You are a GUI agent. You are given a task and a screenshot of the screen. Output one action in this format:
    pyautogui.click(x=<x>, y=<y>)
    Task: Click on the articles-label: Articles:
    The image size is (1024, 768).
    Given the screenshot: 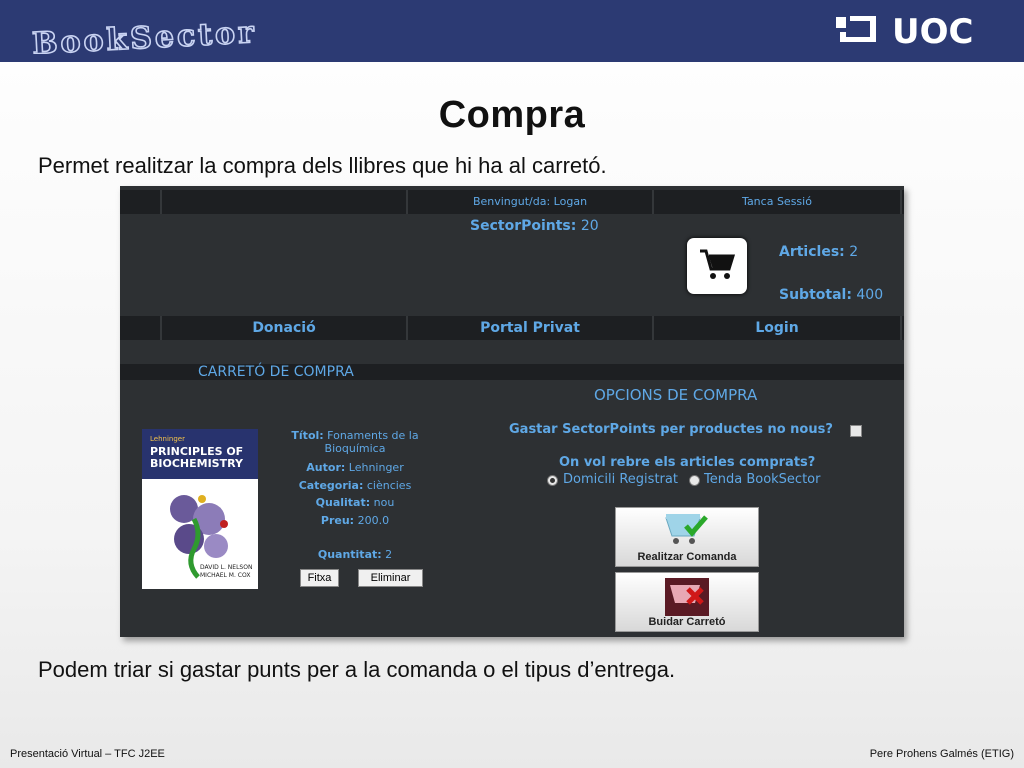 What is the action you would take?
    pyautogui.click(x=812, y=252)
    